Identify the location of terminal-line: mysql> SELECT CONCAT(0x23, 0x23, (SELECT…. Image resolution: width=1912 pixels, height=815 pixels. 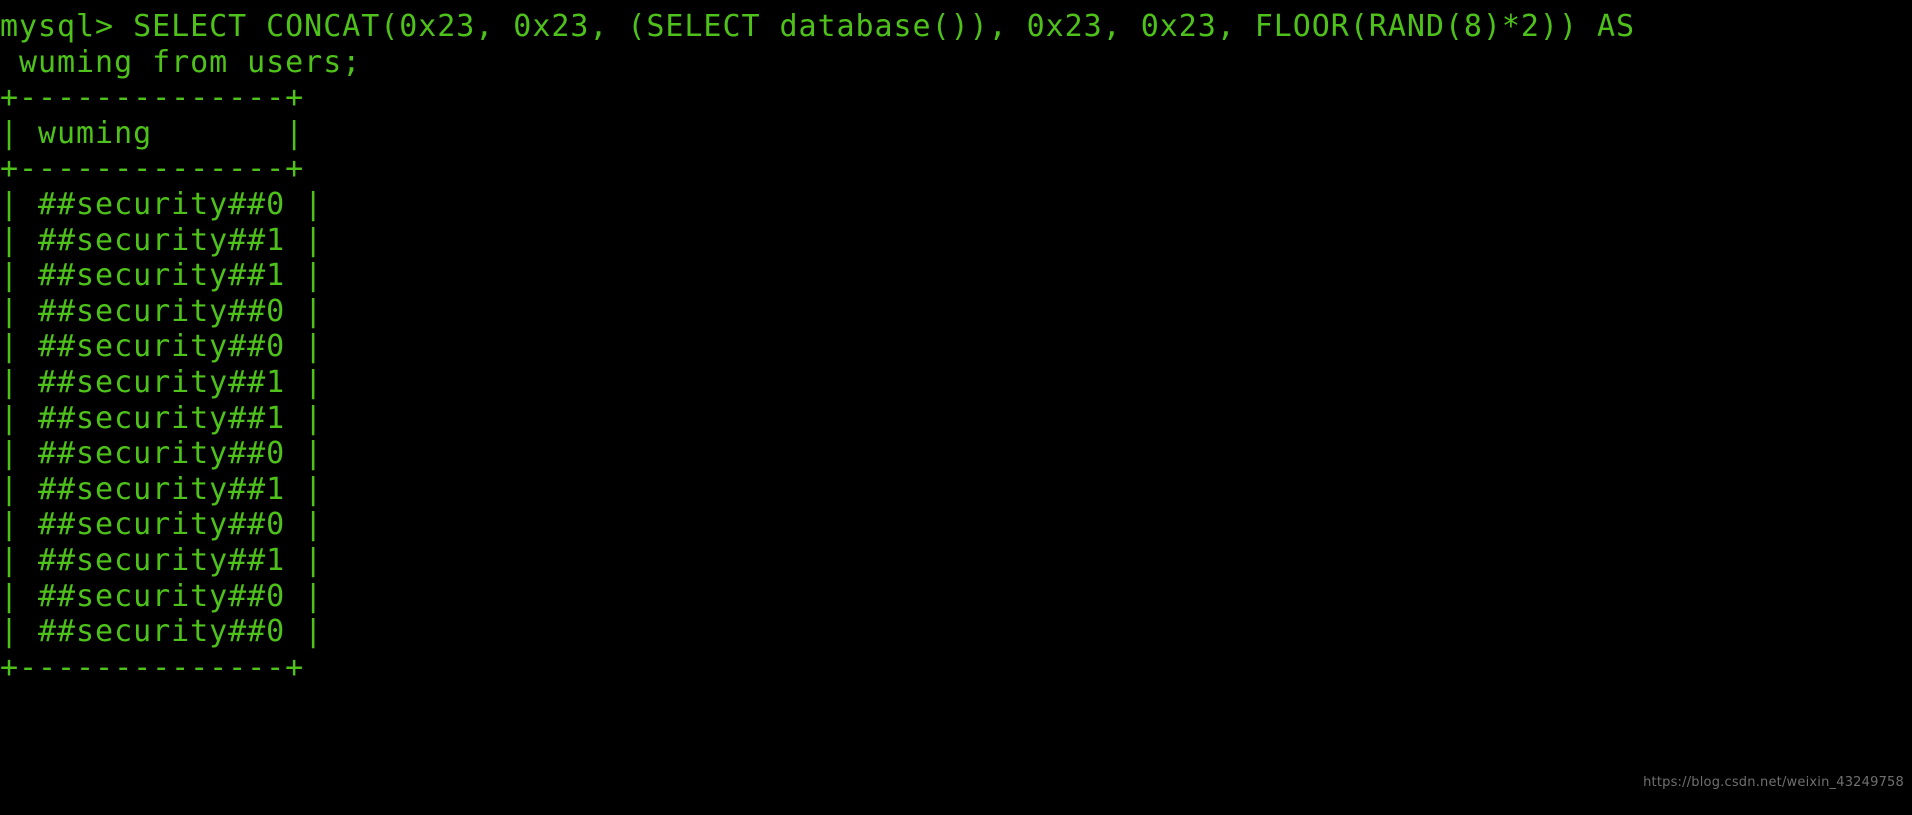
(817, 26).